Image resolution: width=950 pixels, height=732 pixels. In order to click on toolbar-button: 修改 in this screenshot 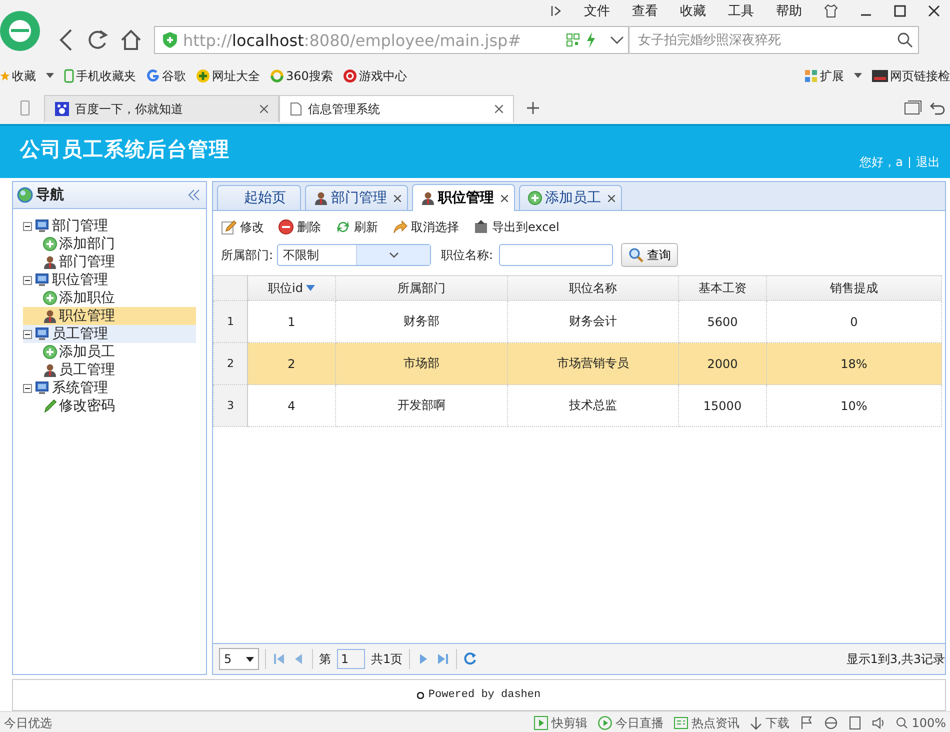, I will do `click(242, 227)`.